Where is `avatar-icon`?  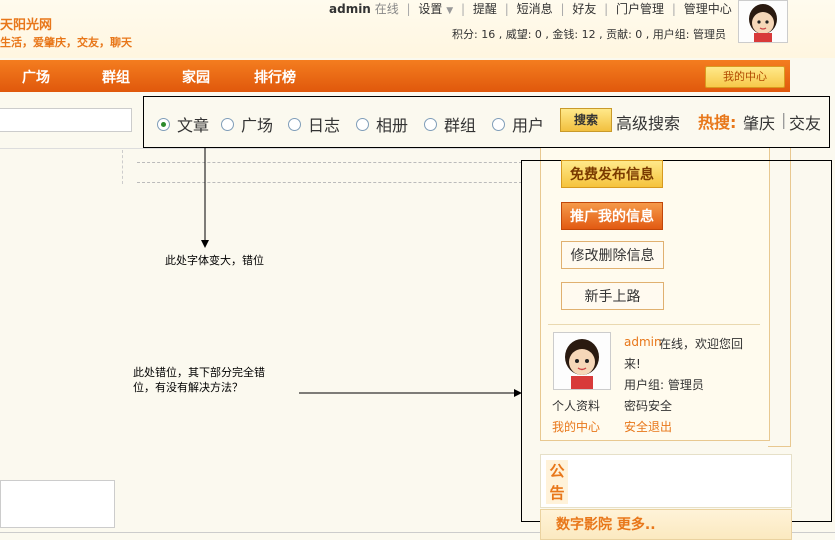 avatar-icon is located at coordinates (582, 361).